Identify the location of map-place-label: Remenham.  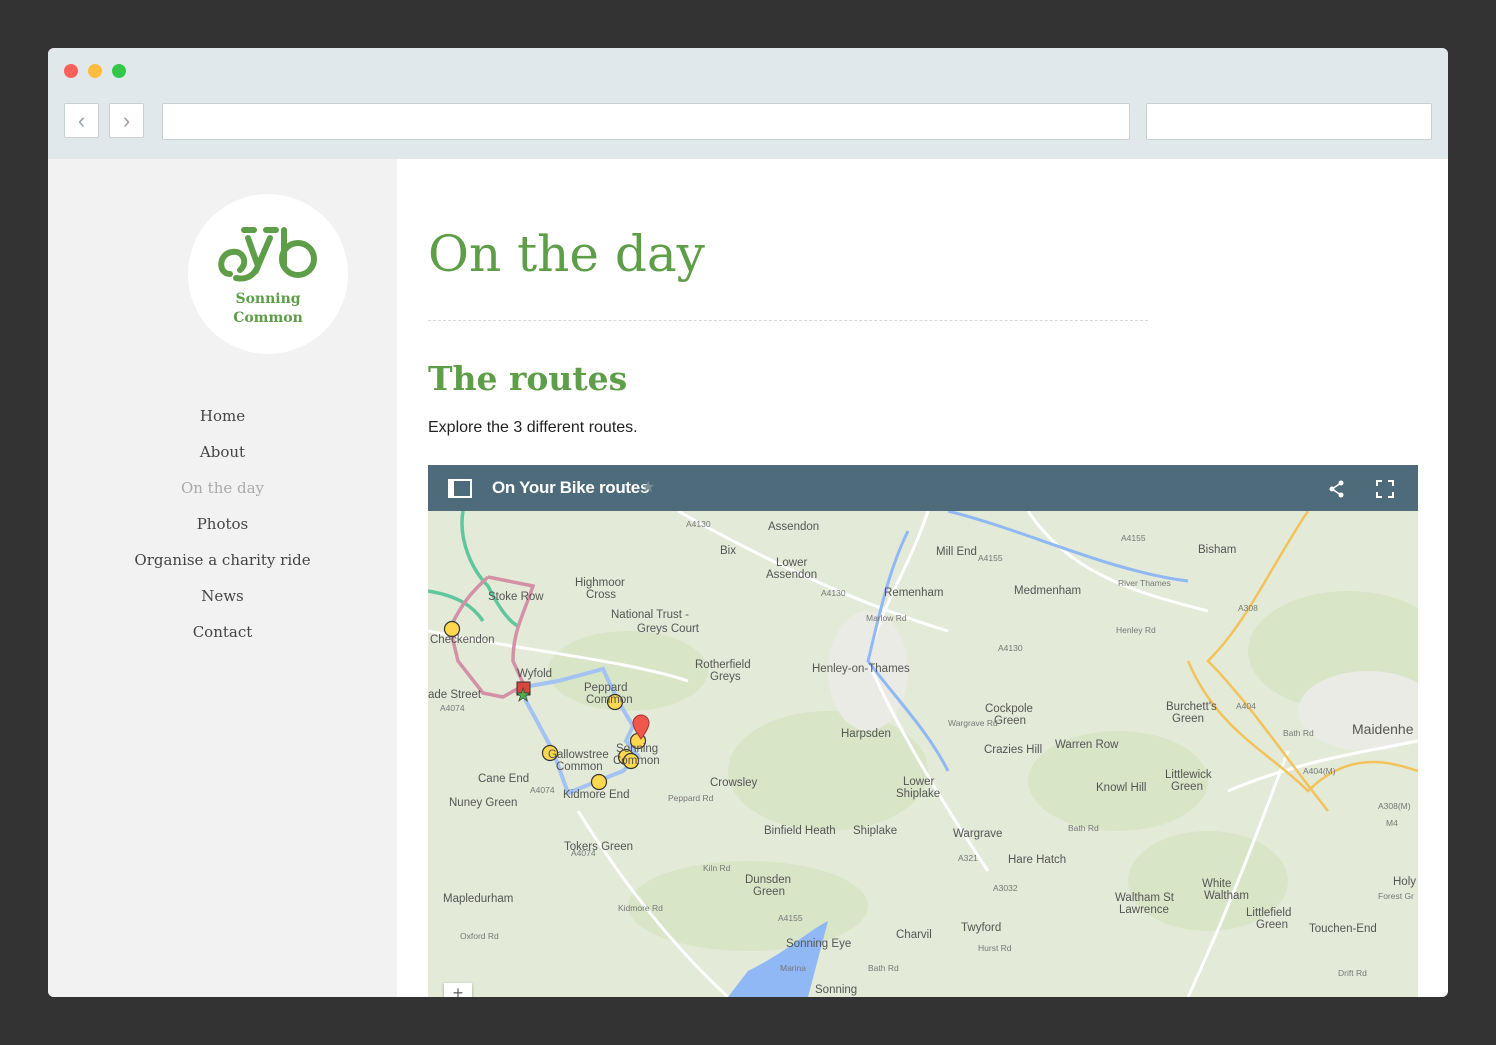
(913, 593).